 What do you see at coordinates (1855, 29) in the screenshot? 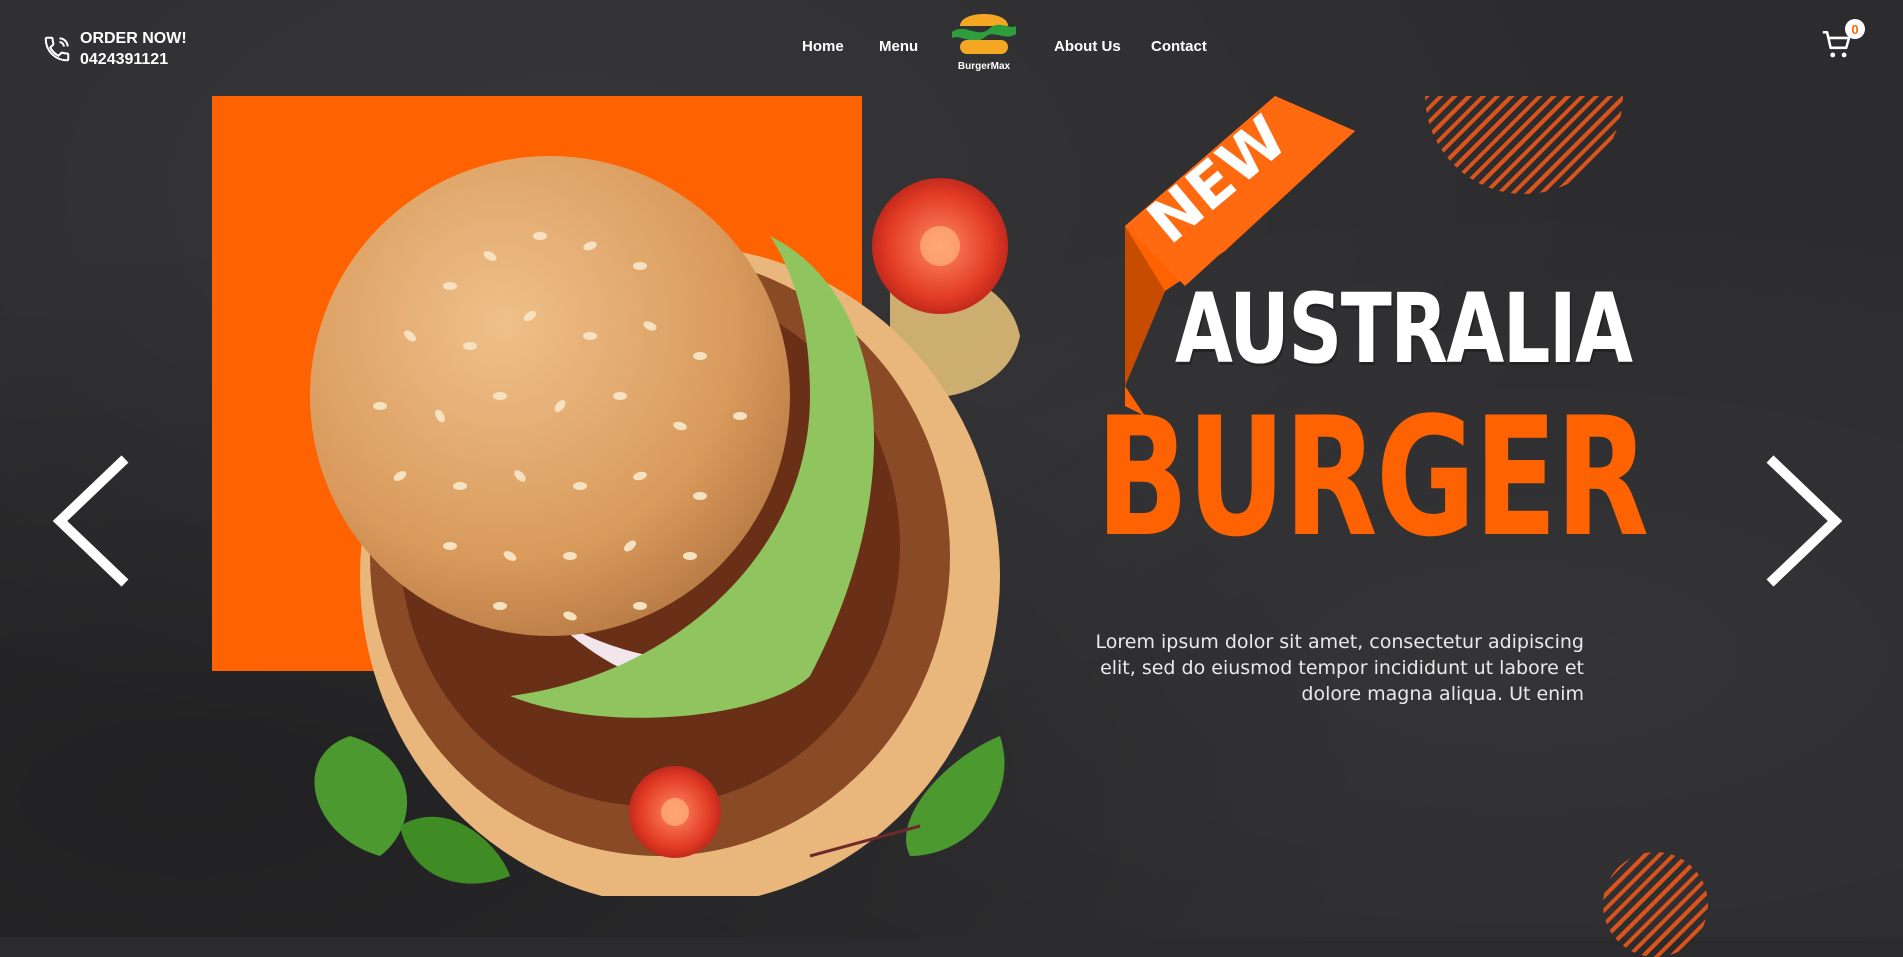
I see `cart-count-badge: 0` at bounding box center [1855, 29].